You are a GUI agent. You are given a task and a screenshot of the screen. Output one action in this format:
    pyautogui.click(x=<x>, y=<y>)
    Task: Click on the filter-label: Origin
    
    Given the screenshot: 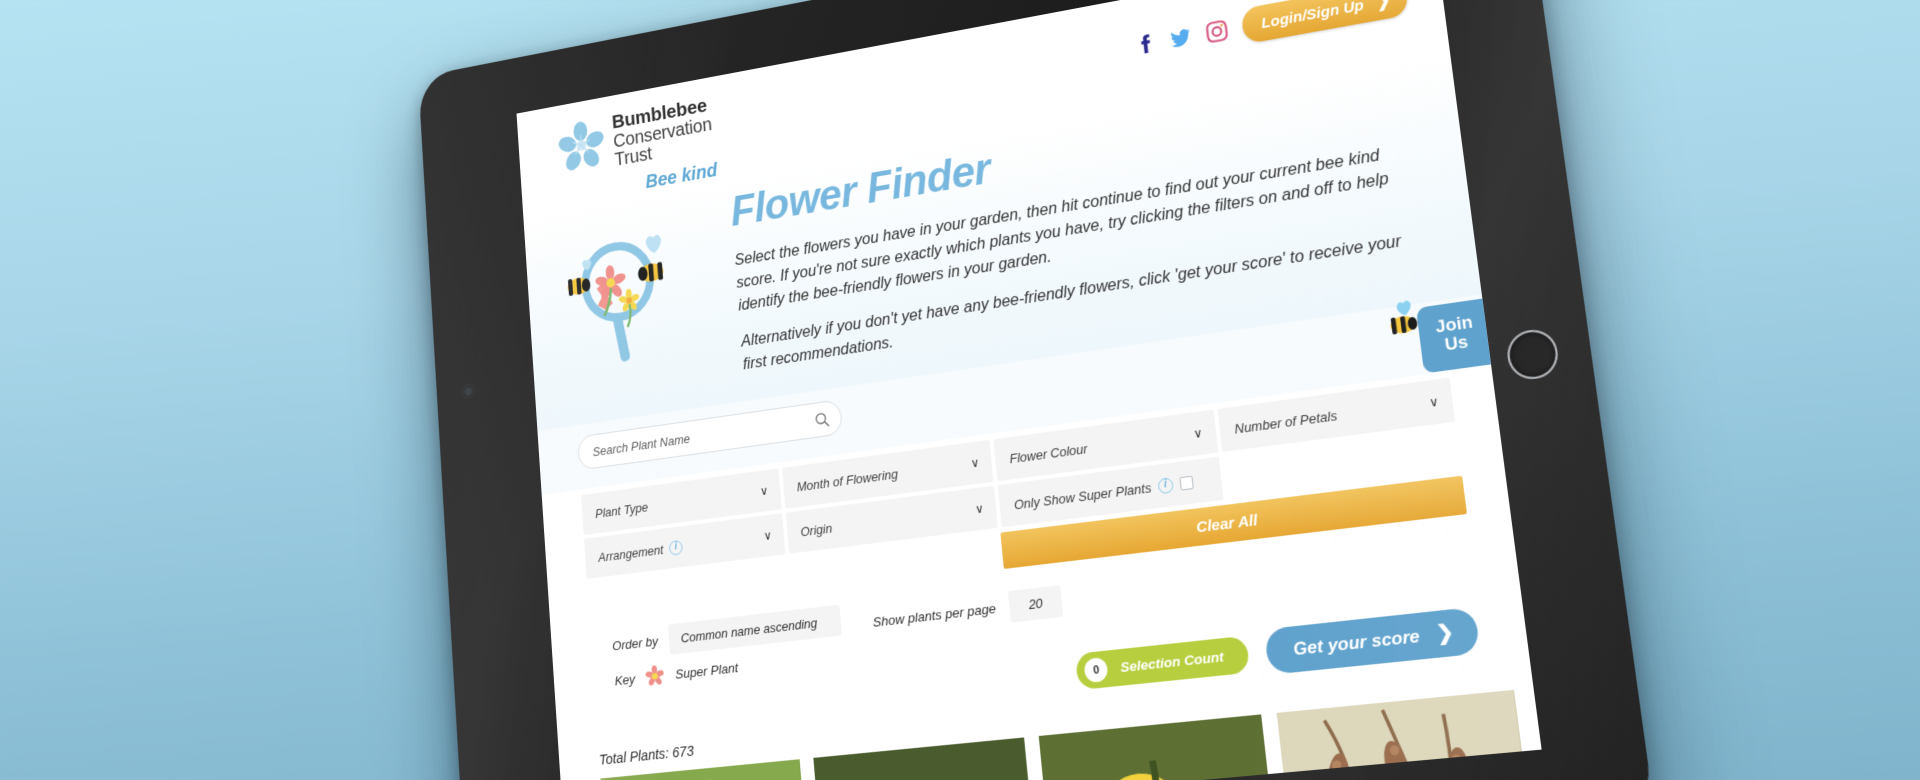 What is the action you would take?
    pyautogui.click(x=816, y=530)
    